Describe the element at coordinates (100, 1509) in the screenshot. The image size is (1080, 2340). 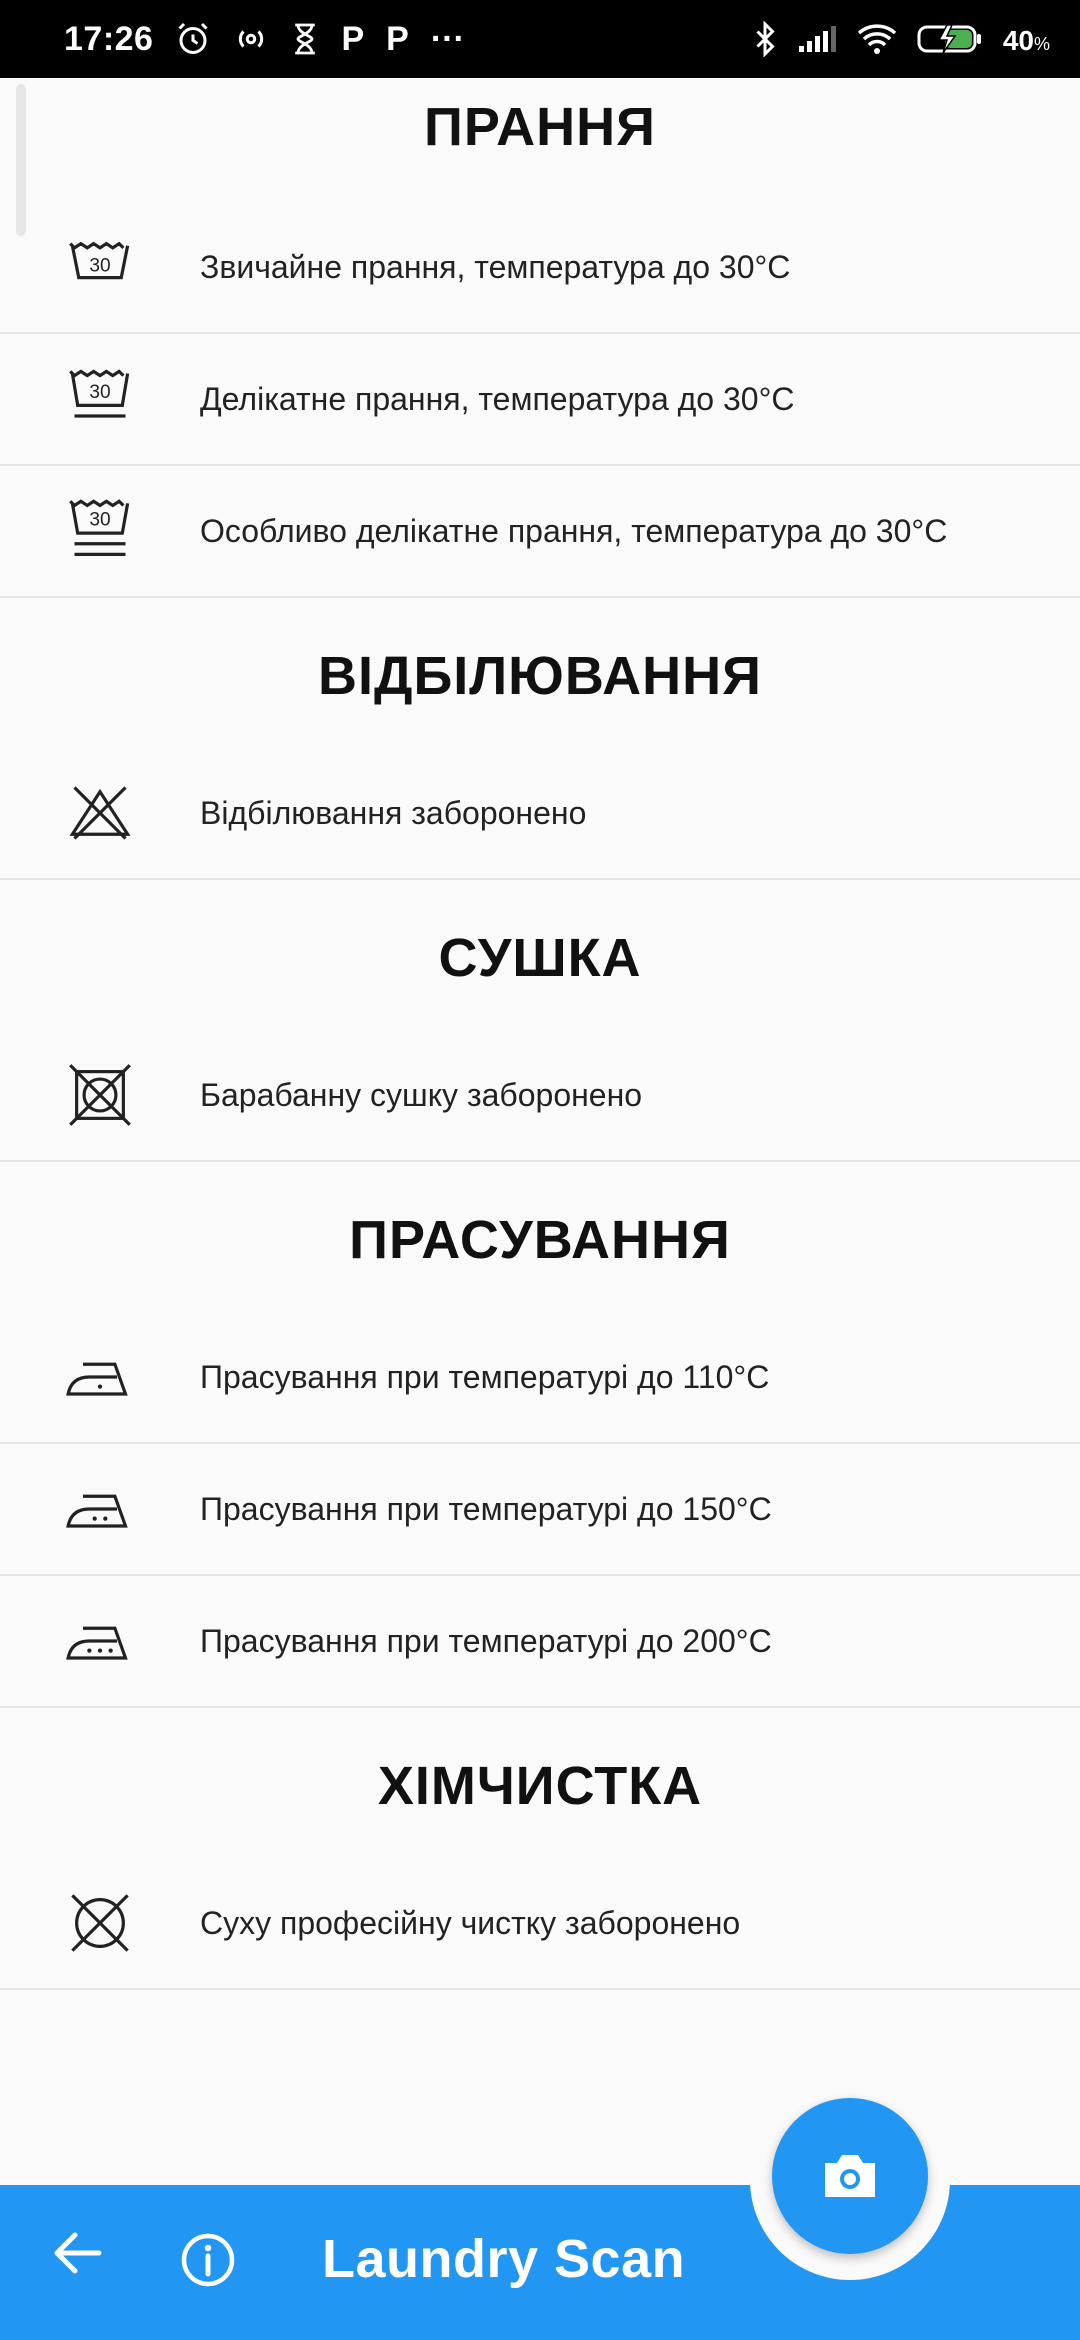
I see `iron-150-icon` at that location.